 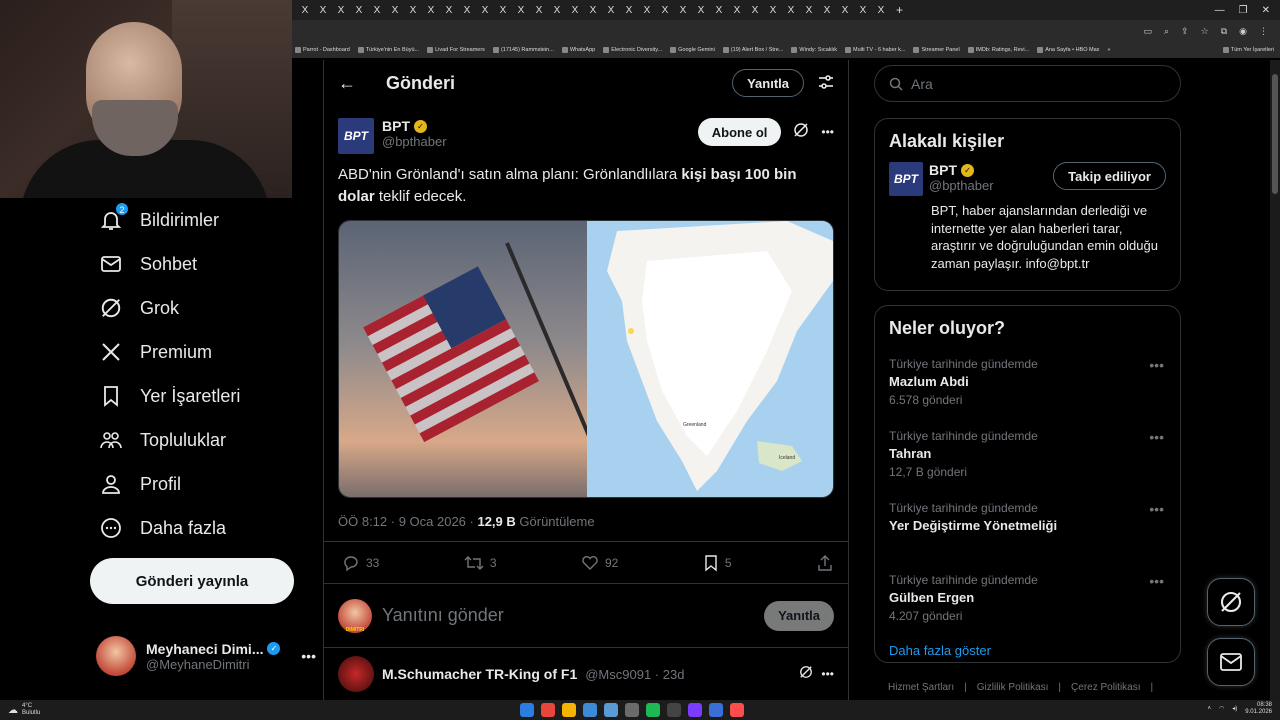 I want to click on footer-link: Hizmet Şartları, so click(x=921, y=687).